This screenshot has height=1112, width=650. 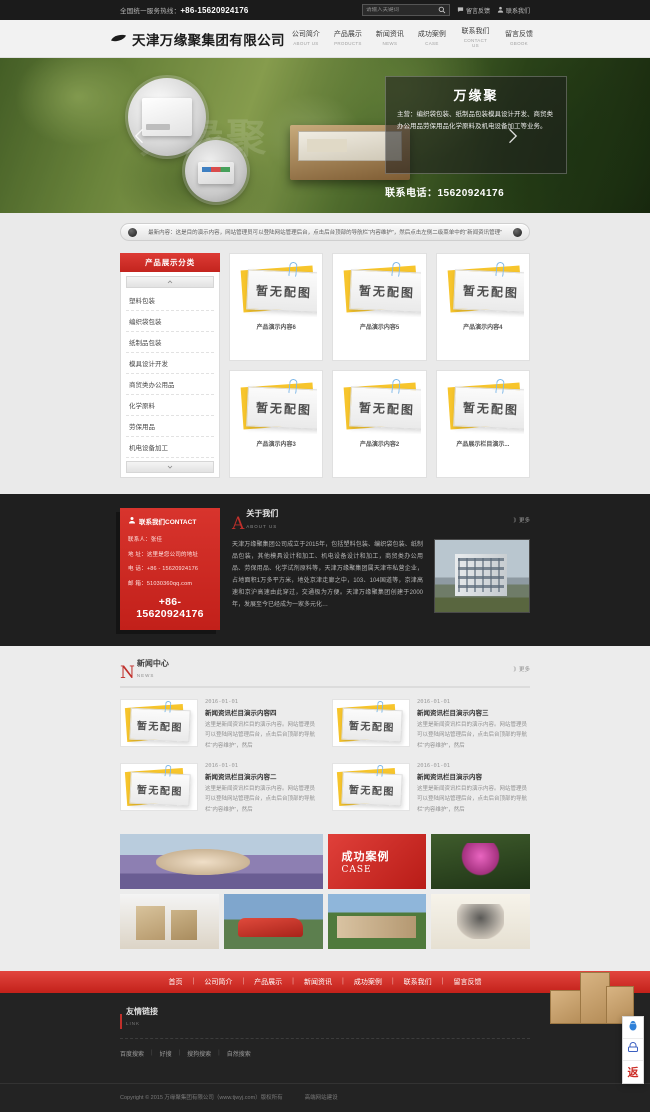 What do you see at coordinates (633, 1028) in the screenshot?
I see `qq-chat-button` at bounding box center [633, 1028].